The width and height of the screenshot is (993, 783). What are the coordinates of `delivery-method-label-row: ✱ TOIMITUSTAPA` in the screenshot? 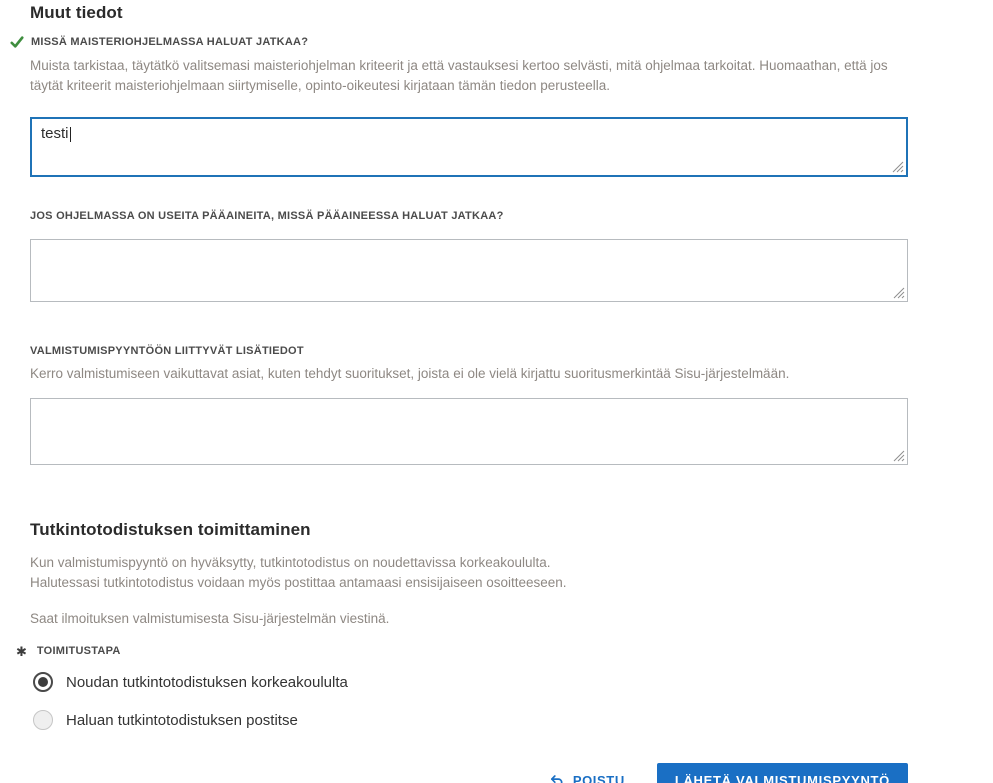 It's located at (462, 651).